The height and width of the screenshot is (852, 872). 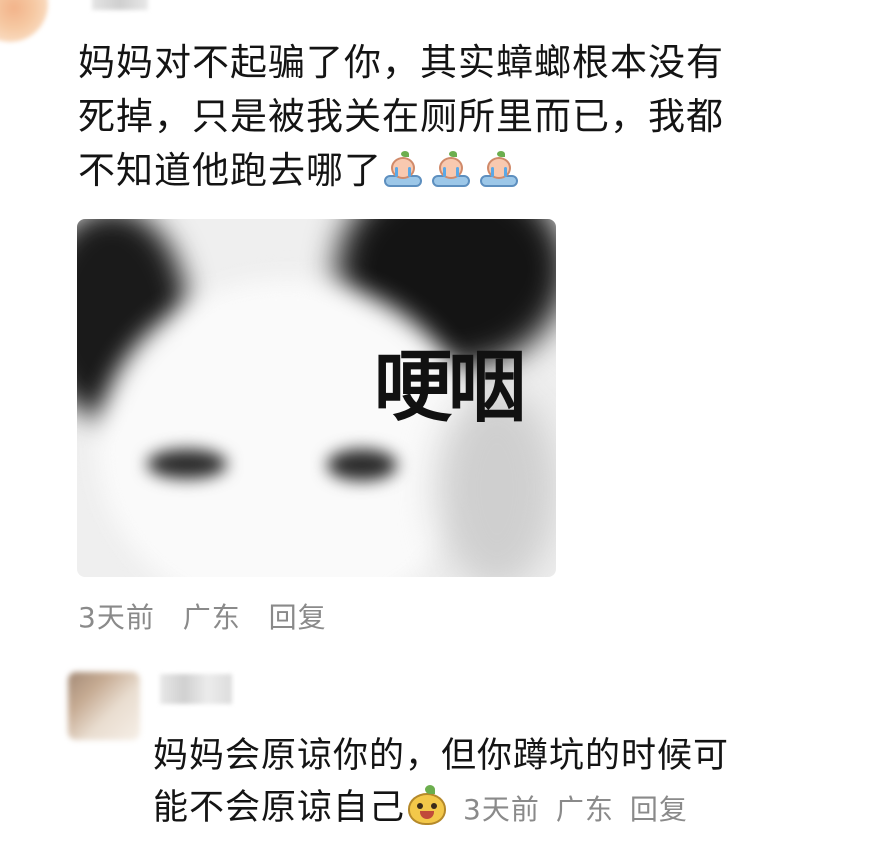 What do you see at coordinates (659, 809) in the screenshot?
I see `reply-reply-button: 回复` at bounding box center [659, 809].